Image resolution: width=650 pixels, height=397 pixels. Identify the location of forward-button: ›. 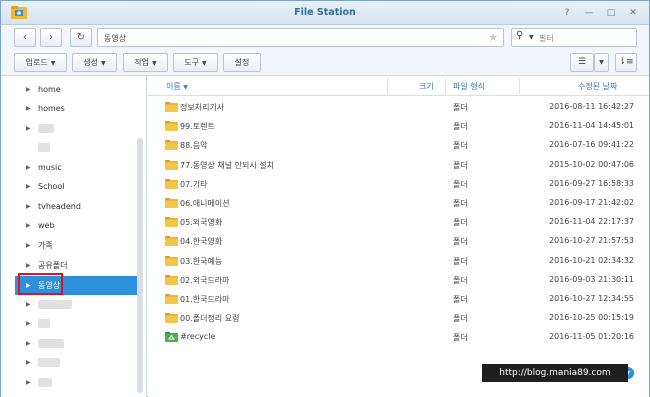
(51, 37).